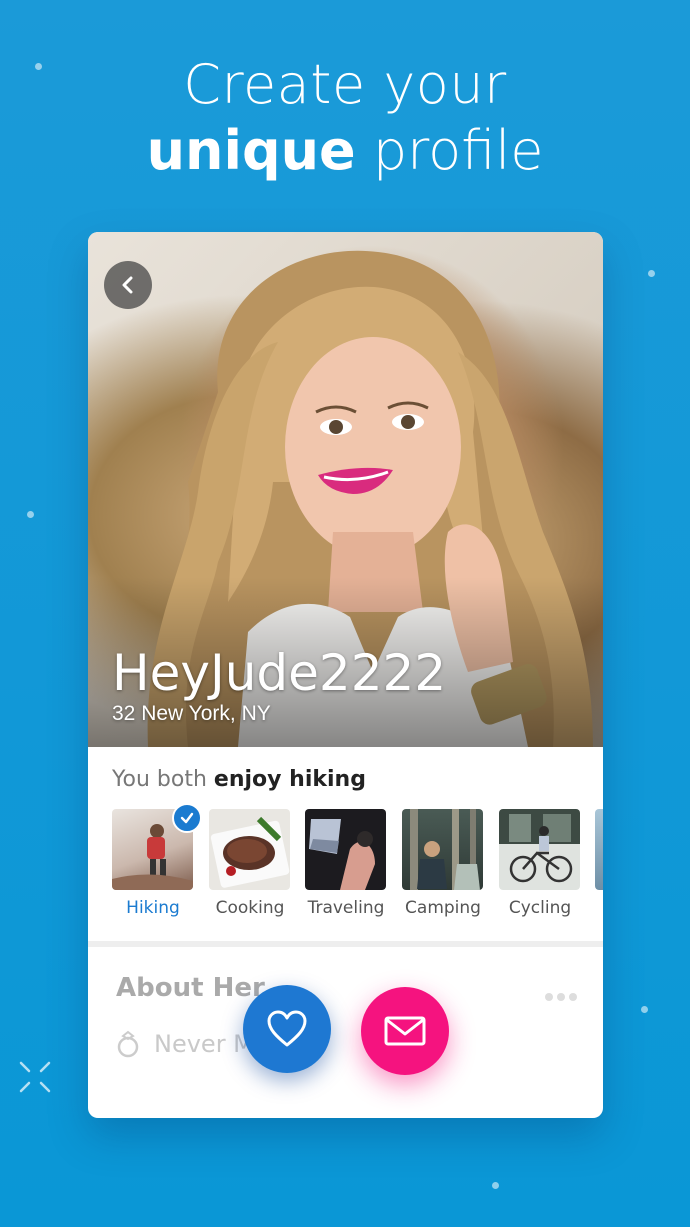  I want to click on chevron-left-icon, so click(127, 285).